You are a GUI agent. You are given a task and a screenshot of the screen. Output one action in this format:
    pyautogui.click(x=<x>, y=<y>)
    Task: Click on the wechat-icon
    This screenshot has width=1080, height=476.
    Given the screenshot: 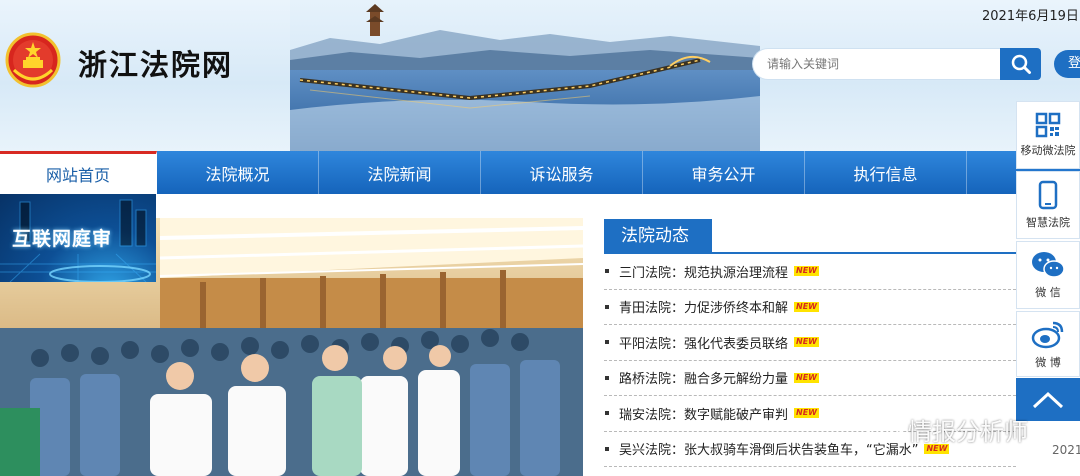 What is the action you would take?
    pyautogui.click(x=1048, y=265)
    